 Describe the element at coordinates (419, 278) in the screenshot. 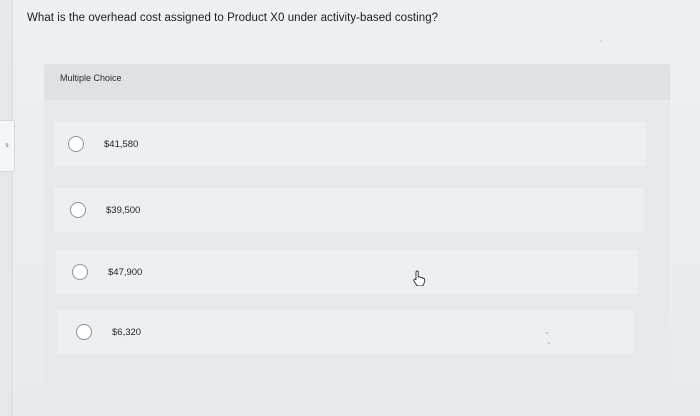

I see `hand-pointer-icon` at that location.